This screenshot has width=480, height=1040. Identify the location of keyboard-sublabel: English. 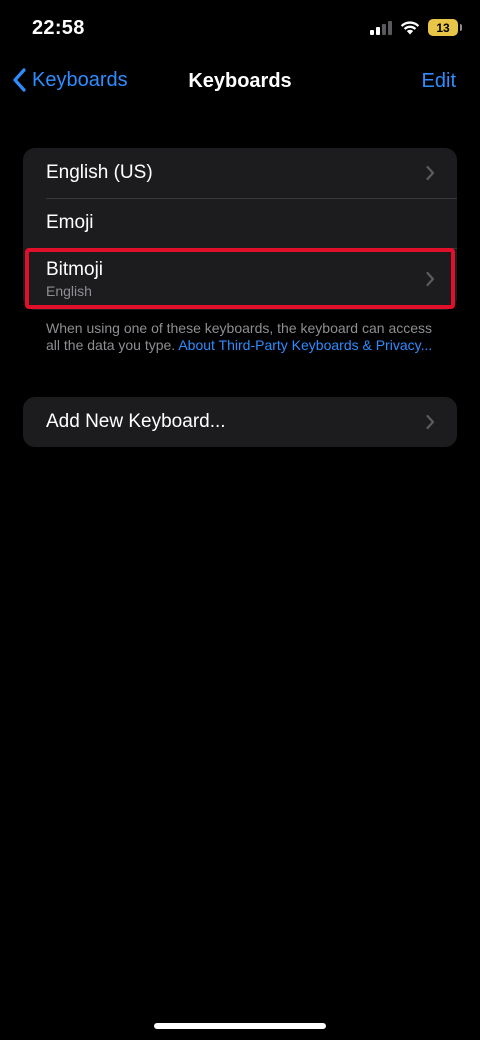
(69, 291).